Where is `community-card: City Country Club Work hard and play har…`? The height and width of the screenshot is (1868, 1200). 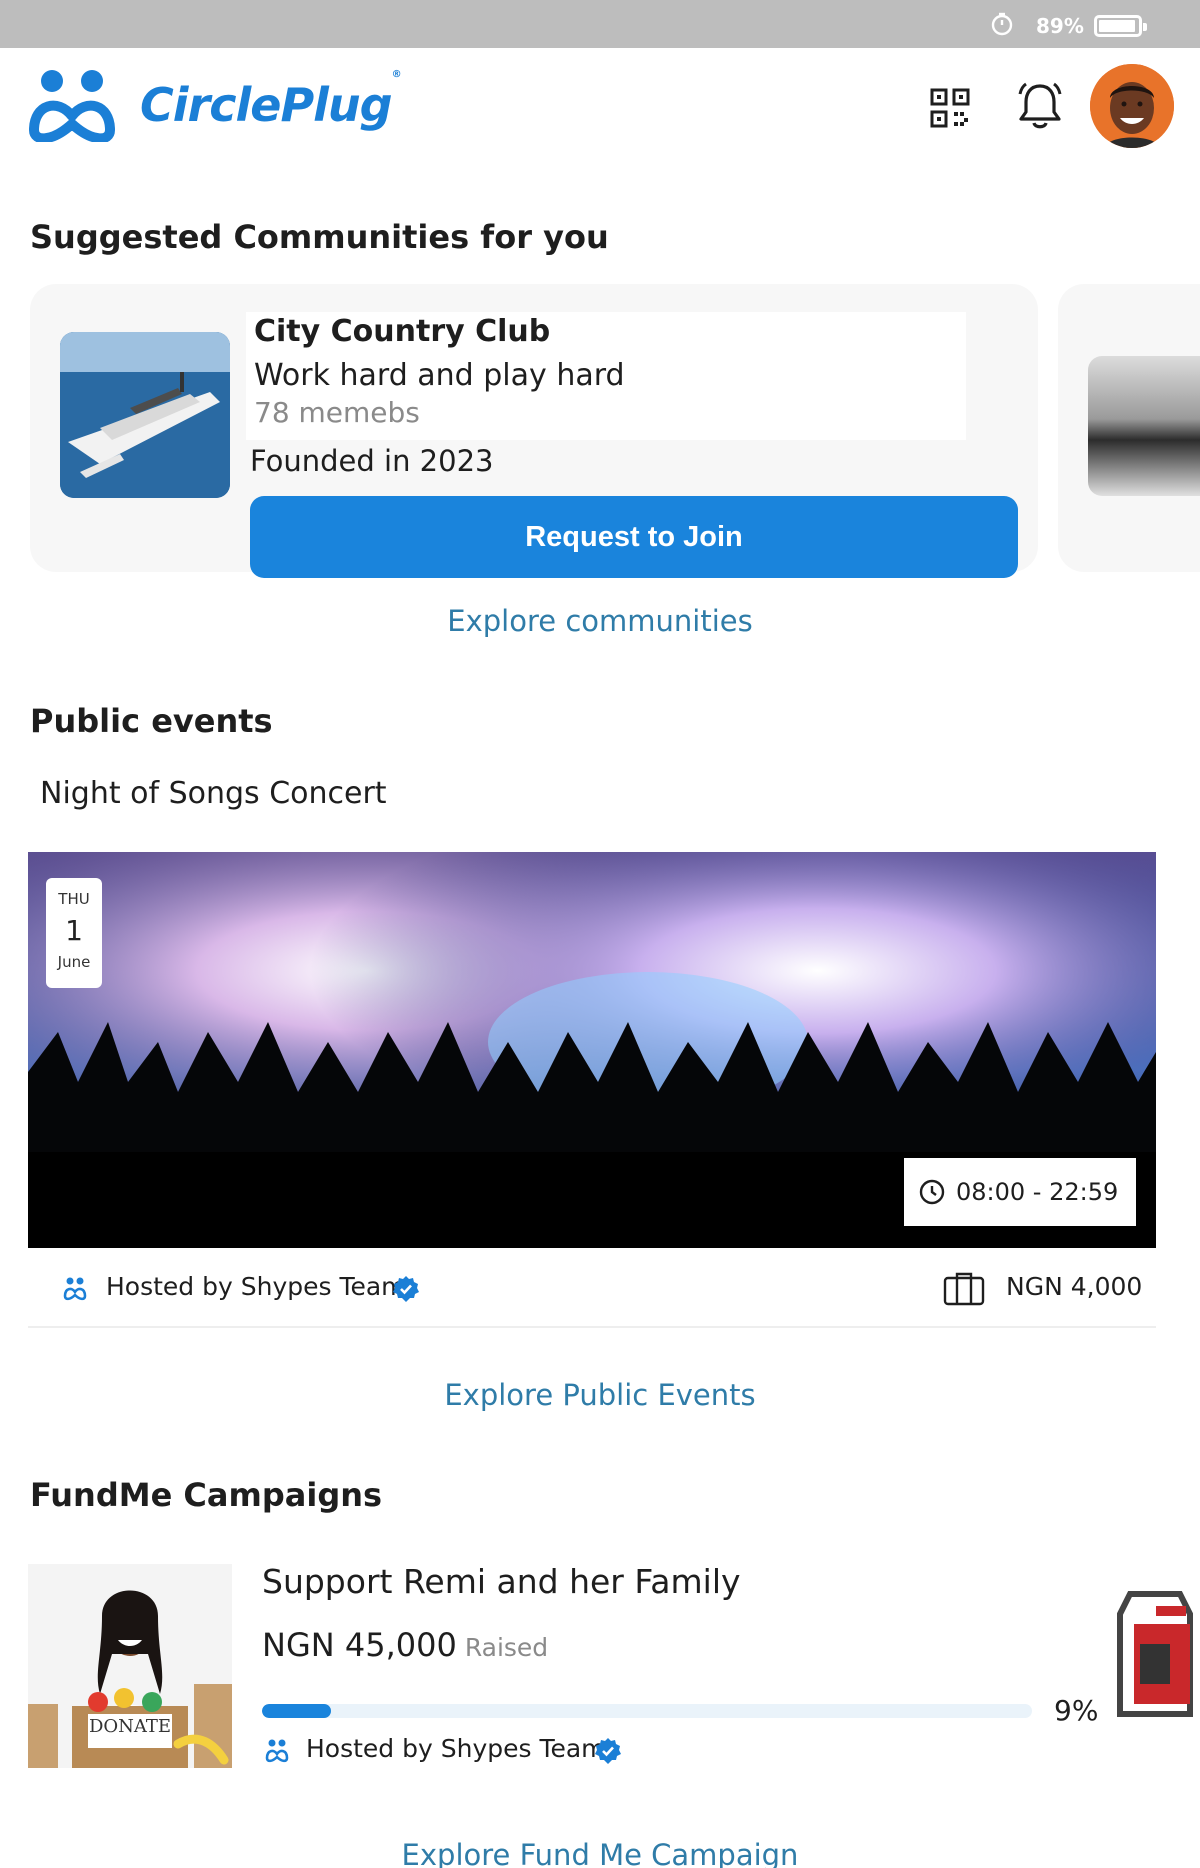
community-card: City Country Club Work hard and play har… is located at coordinates (534, 431).